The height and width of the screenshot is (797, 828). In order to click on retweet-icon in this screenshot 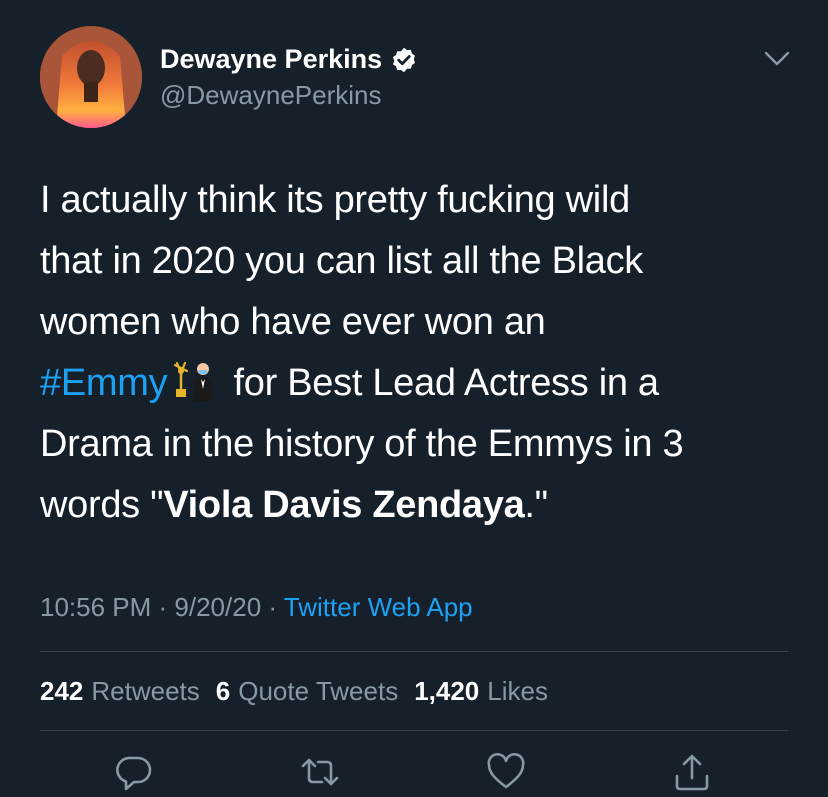, I will do `click(320, 772)`.